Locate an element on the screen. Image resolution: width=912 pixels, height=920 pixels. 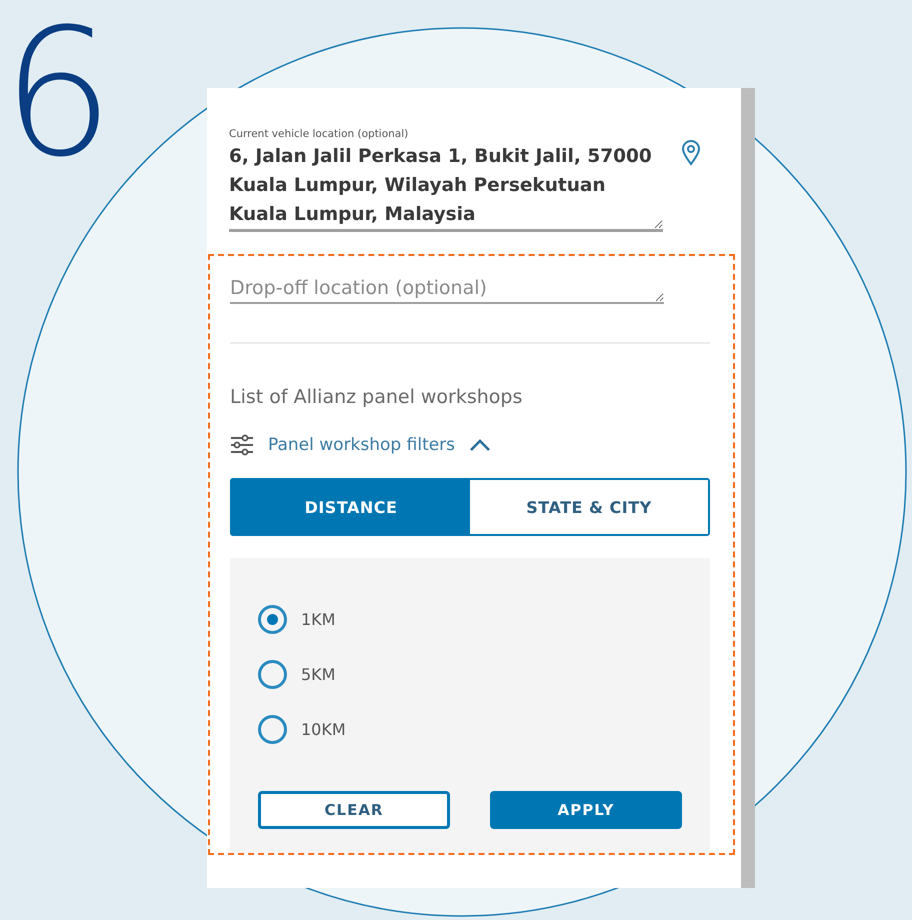
clear-button: CLEAR is located at coordinates (354, 810).